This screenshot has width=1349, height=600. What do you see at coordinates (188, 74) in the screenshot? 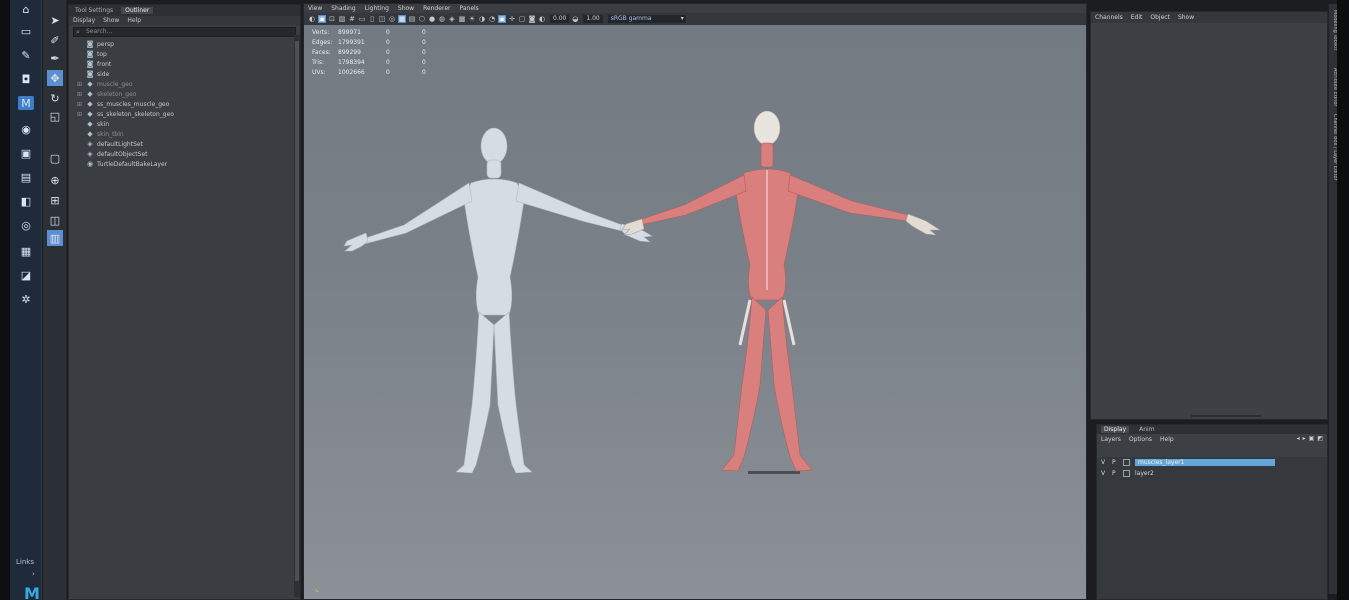
I see `outliner-item: ◙ side` at bounding box center [188, 74].